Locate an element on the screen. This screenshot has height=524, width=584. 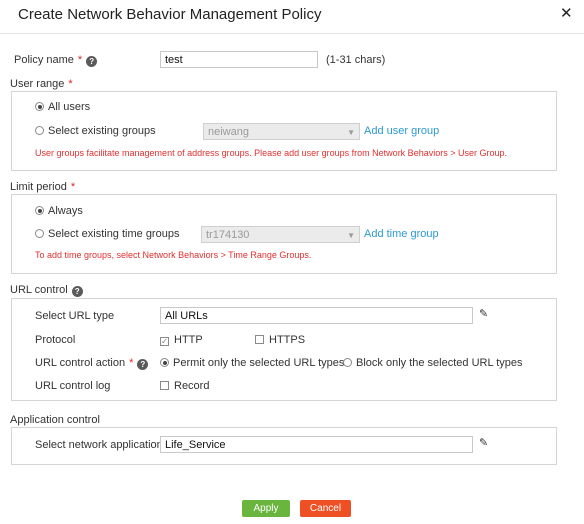
always-label: Always is located at coordinates (65, 211).